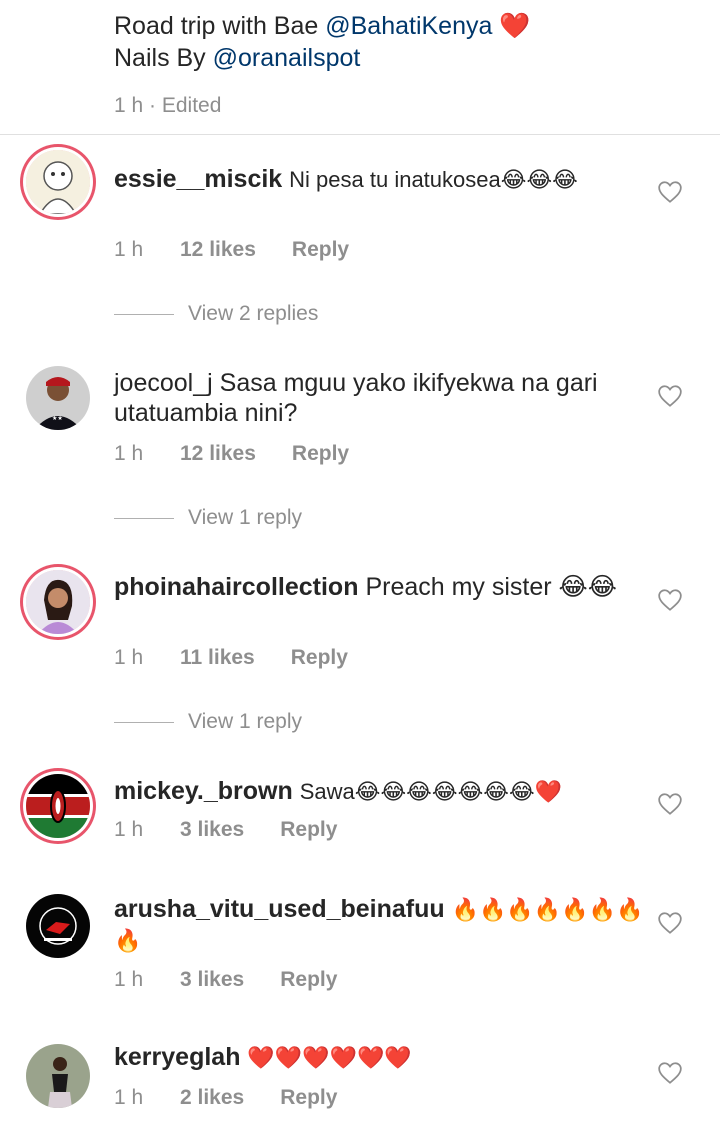 This screenshot has height=1137, width=720. Describe the element at coordinates (360, 134) in the screenshot. I see `divider` at that location.